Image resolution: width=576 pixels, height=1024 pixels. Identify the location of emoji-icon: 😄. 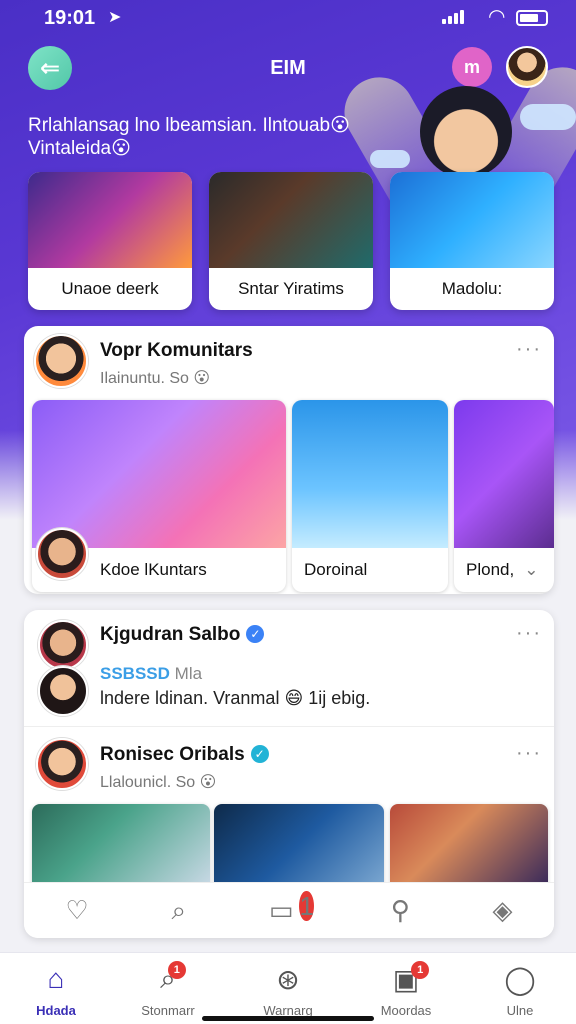
(294, 698).